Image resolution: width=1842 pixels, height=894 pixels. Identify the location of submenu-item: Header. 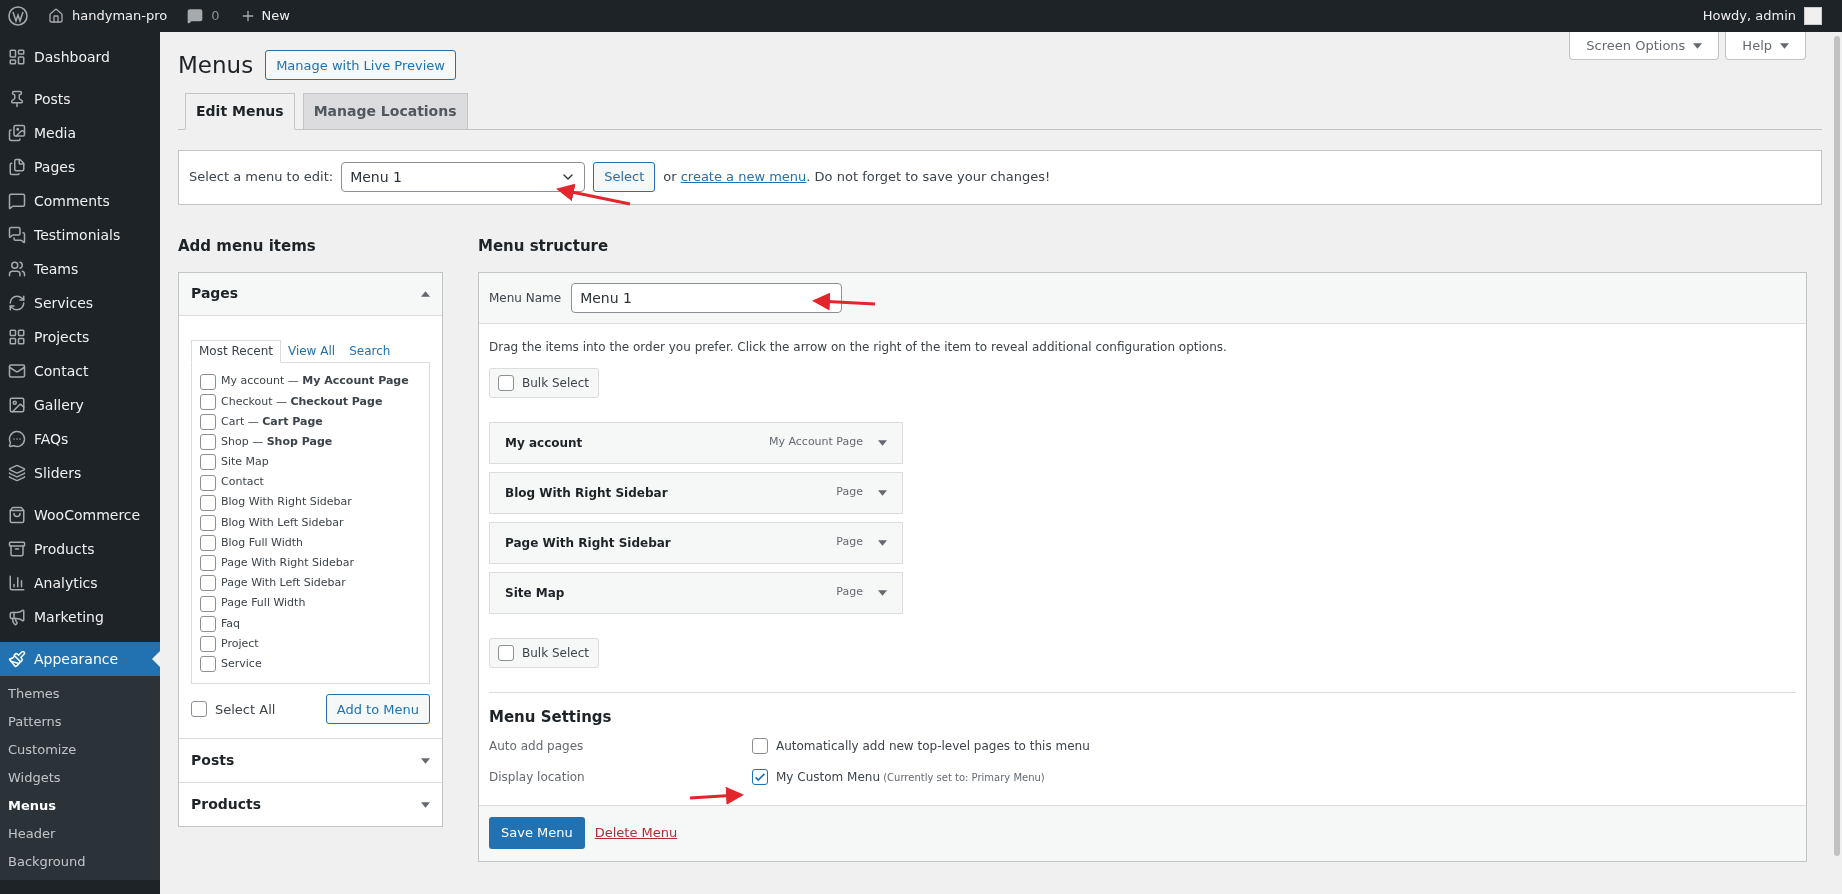
(80, 834).